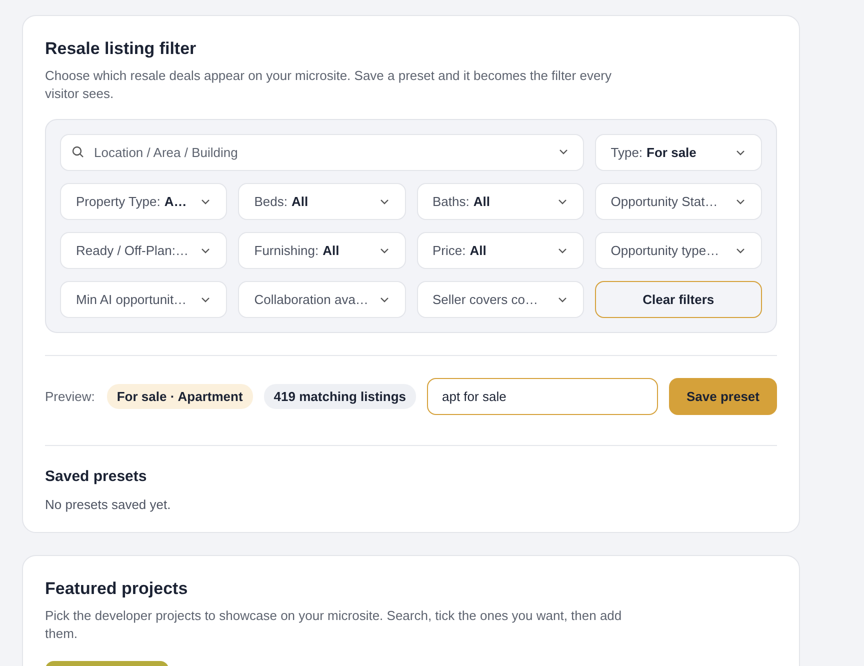 The height and width of the screenshot is (666, 864). What do you see at coordinates (500, 201) in the screenshot?
I see `filter-dropdown: Baths: All` at bounding box center [500, 201].